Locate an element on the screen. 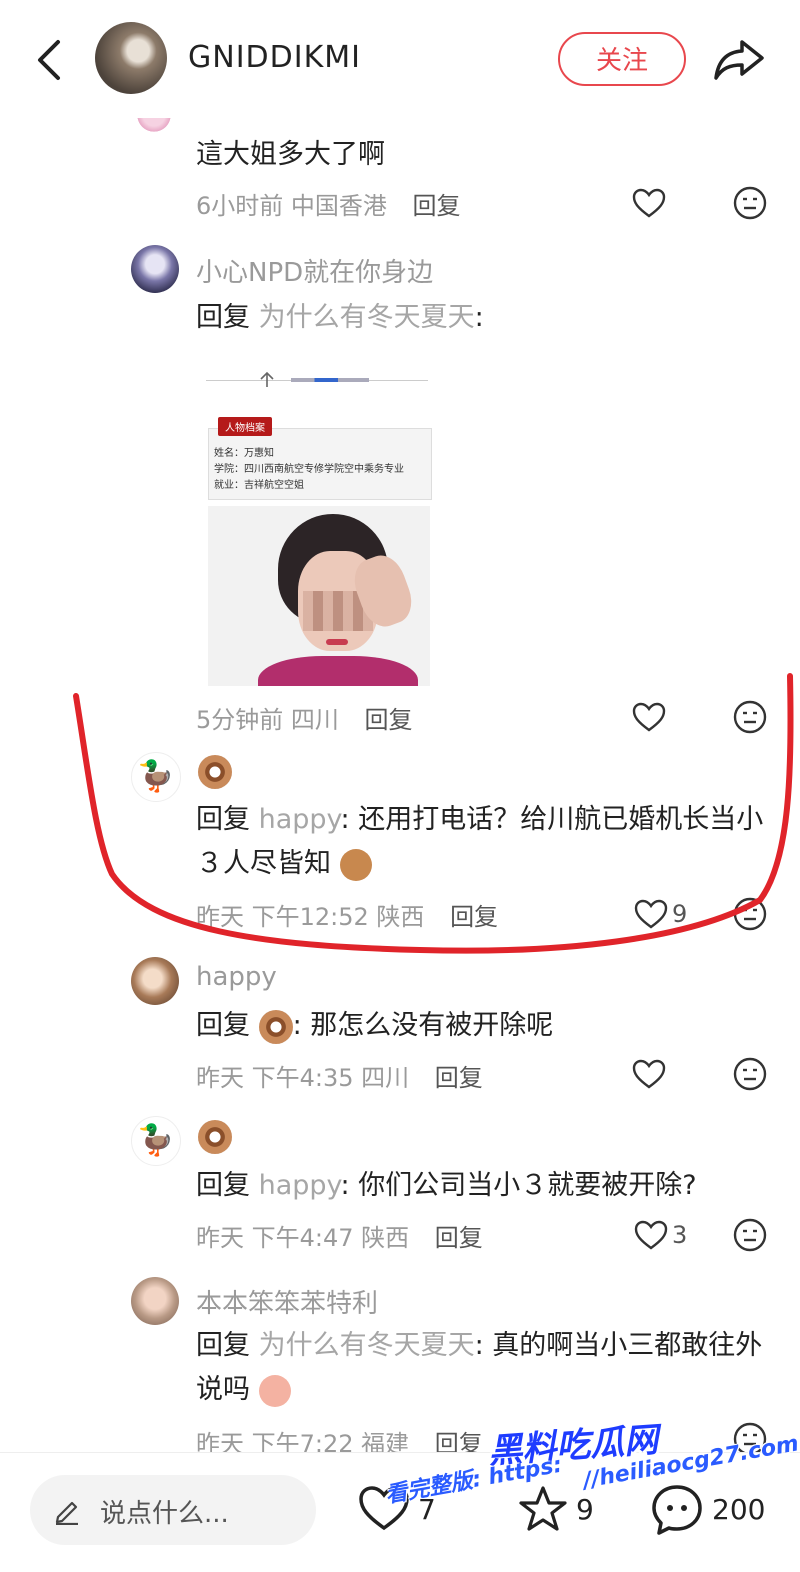 Image resolution: width=800 pixels, height=1572 pixels. profile-line: 姓名：万惠知 is located at coordinates (244, 453).